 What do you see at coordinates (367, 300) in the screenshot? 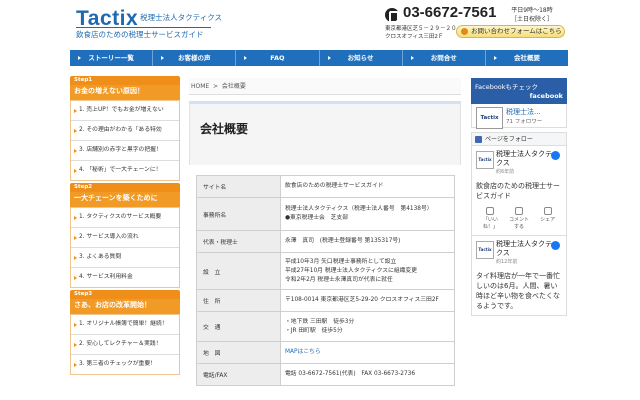
I see `row-value: 〒108-0014 東京都港区芝5-29-20 クロスオフィス三田2F` at bounding box center [367, 300].